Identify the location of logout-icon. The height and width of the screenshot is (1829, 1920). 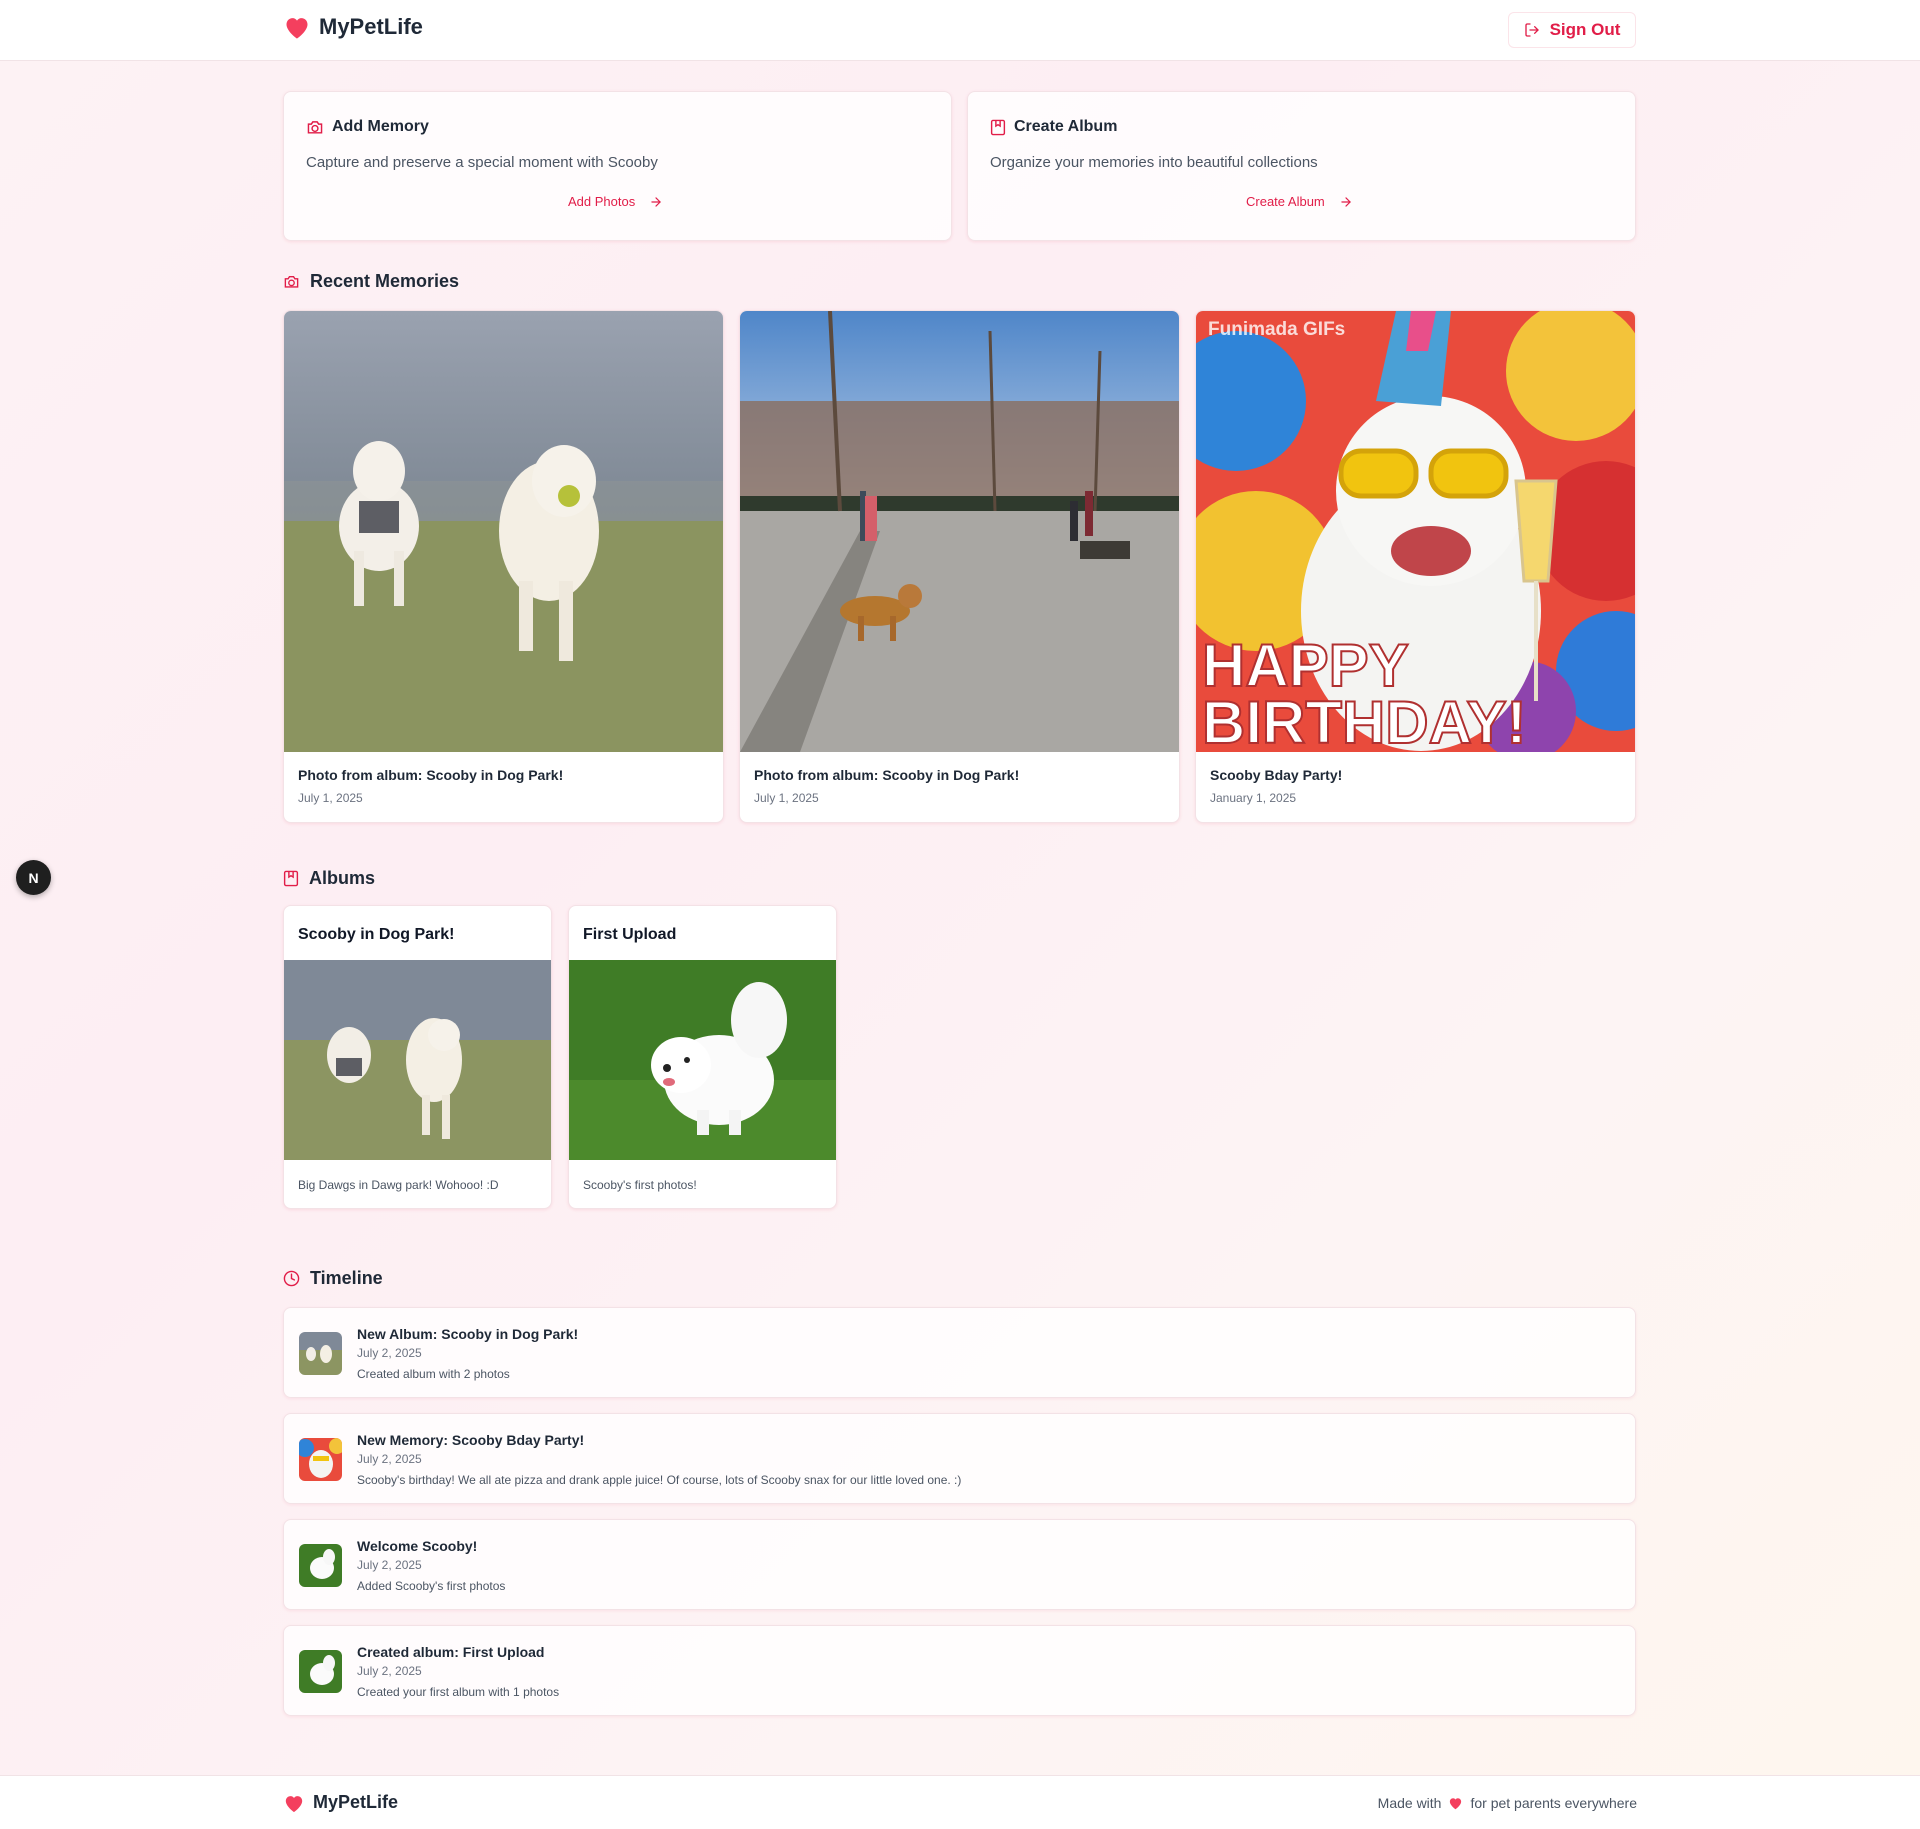
(1531, 30).